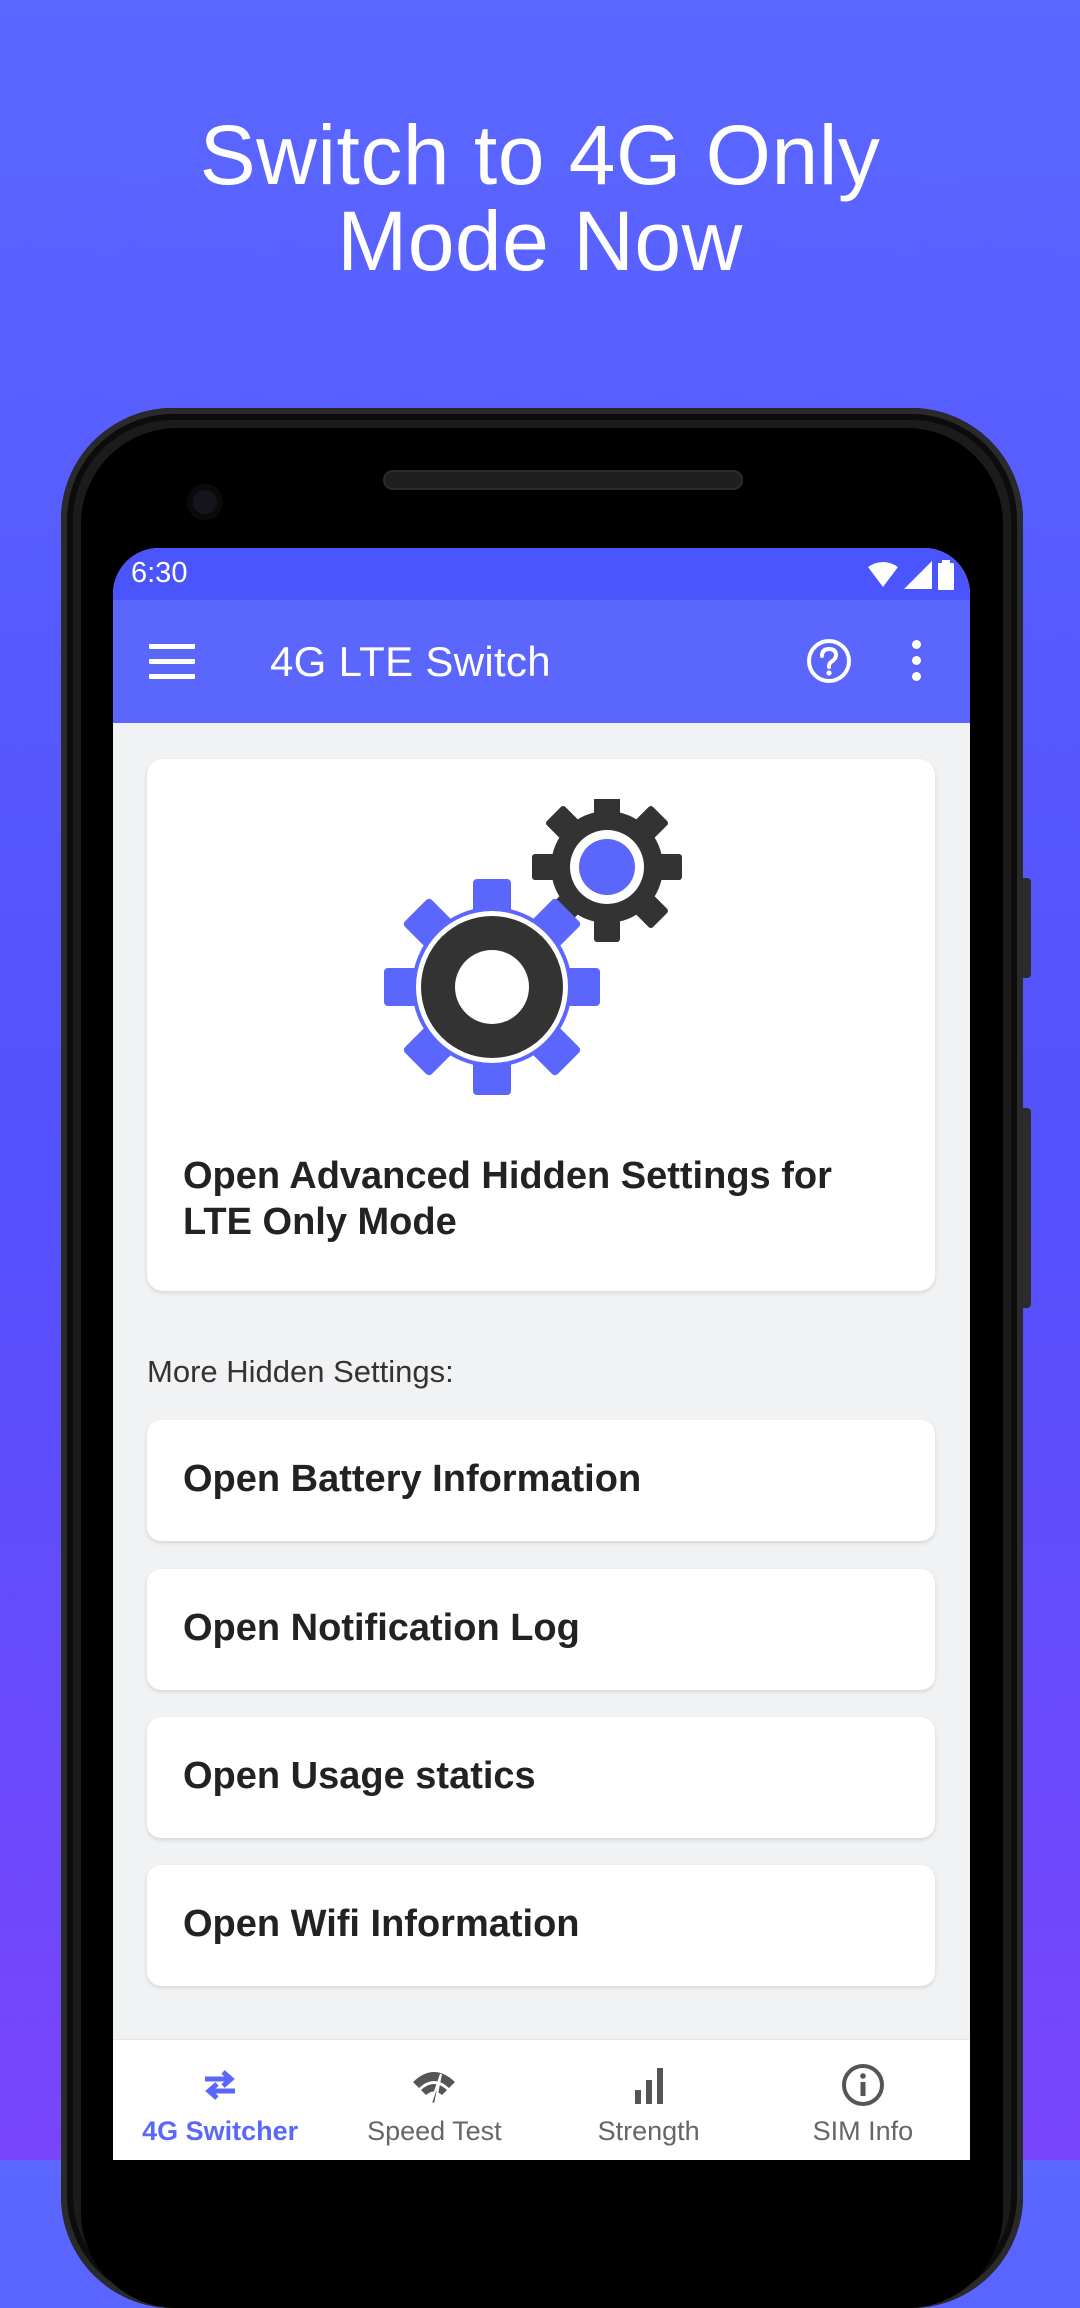 Image resolution: width=1080 pixels, height=2308 pixels. Describe the element at coordinates (533, 947) in the screenshot. I see `gears-icon` at that location.